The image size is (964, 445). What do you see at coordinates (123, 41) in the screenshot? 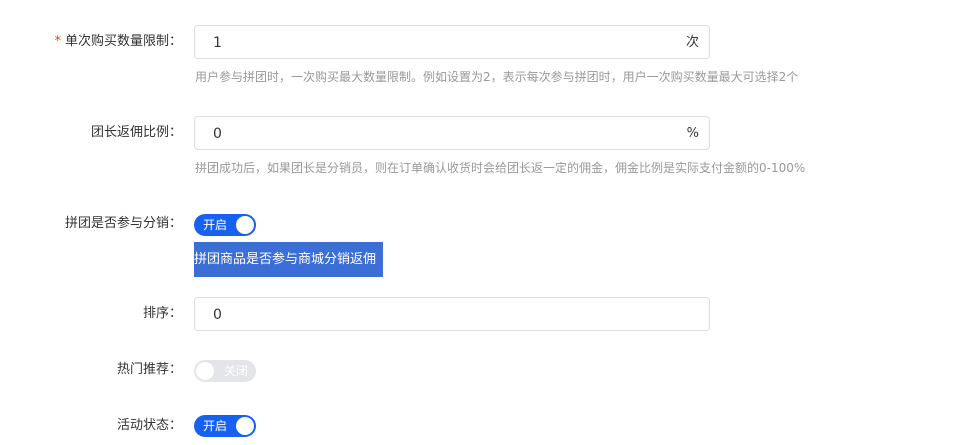
I see `purchase-limit-label-text: 单次购买数量限制：` at bounding box center [123, 41].